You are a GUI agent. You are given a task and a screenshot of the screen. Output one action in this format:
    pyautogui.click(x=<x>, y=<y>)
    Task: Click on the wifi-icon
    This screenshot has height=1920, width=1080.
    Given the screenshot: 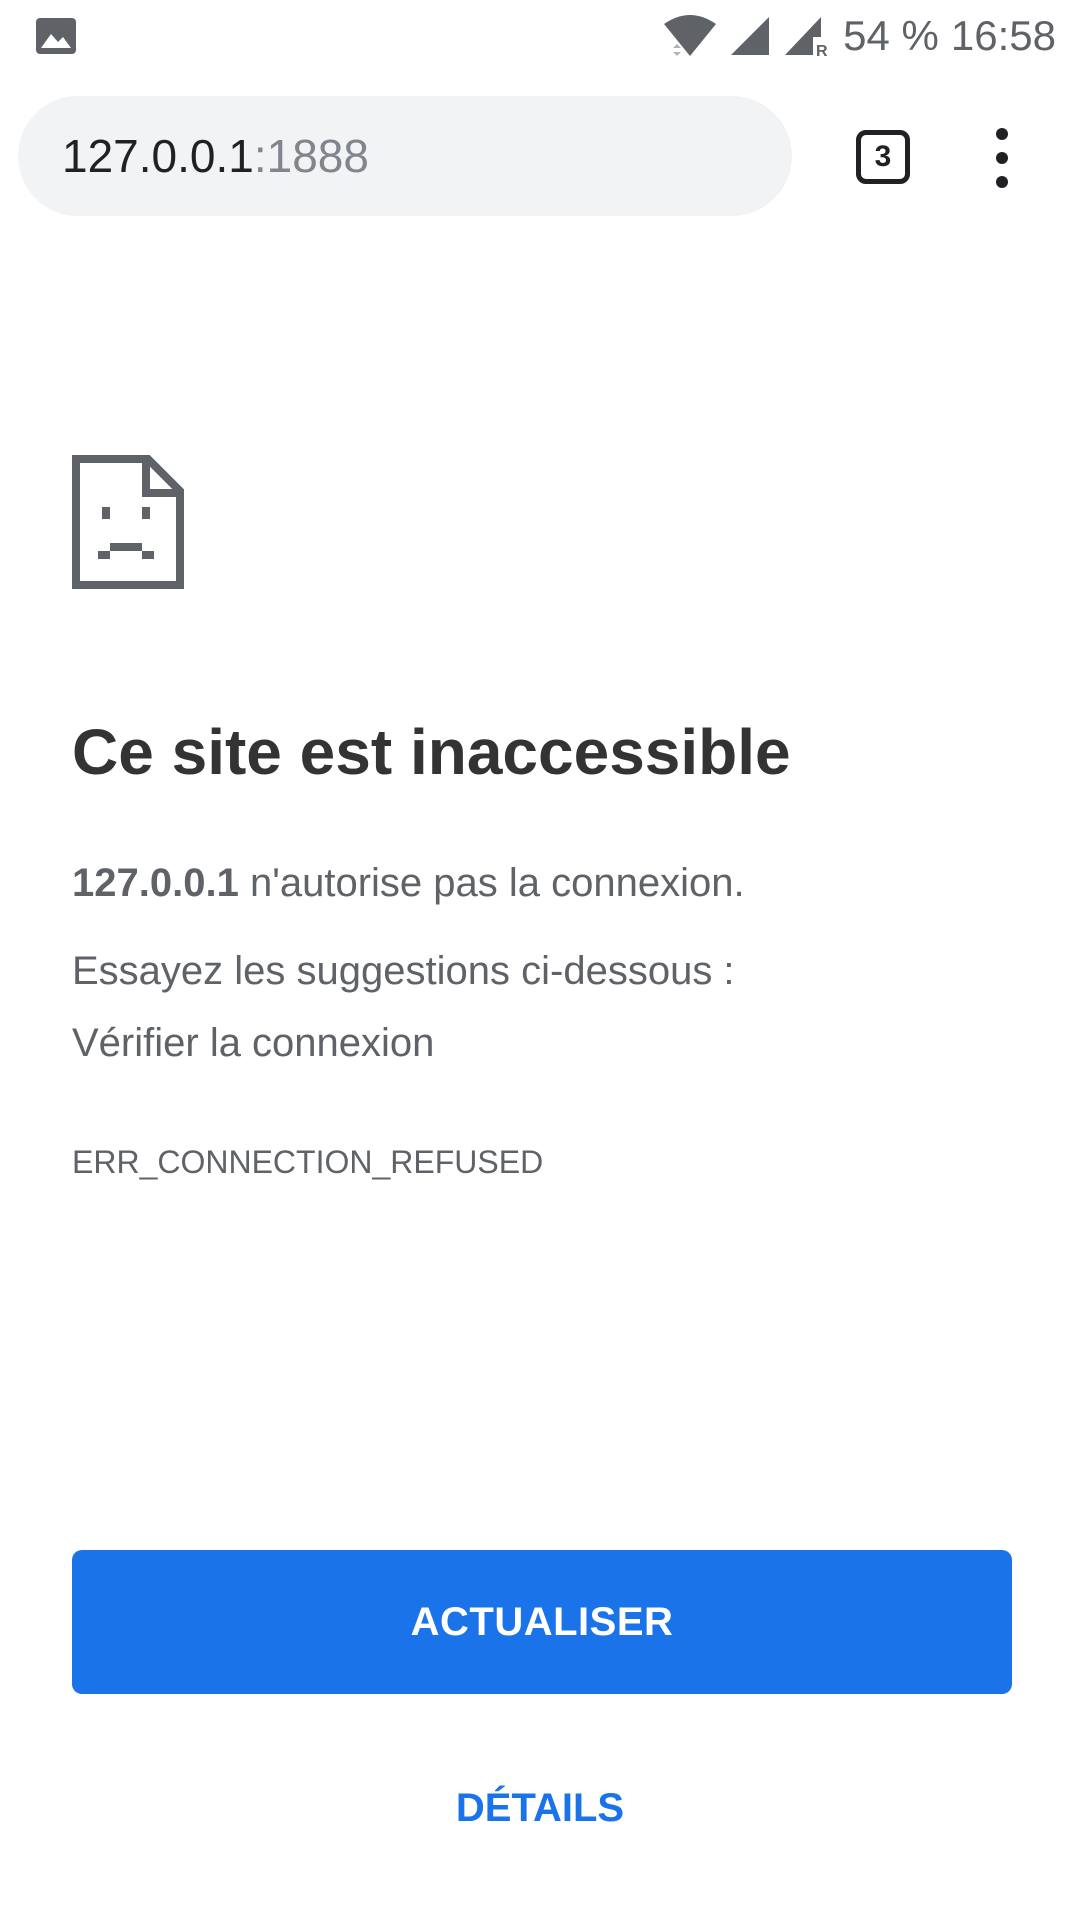 What is the action you would take?
    pyautogui.click(x=690, y=36)
    